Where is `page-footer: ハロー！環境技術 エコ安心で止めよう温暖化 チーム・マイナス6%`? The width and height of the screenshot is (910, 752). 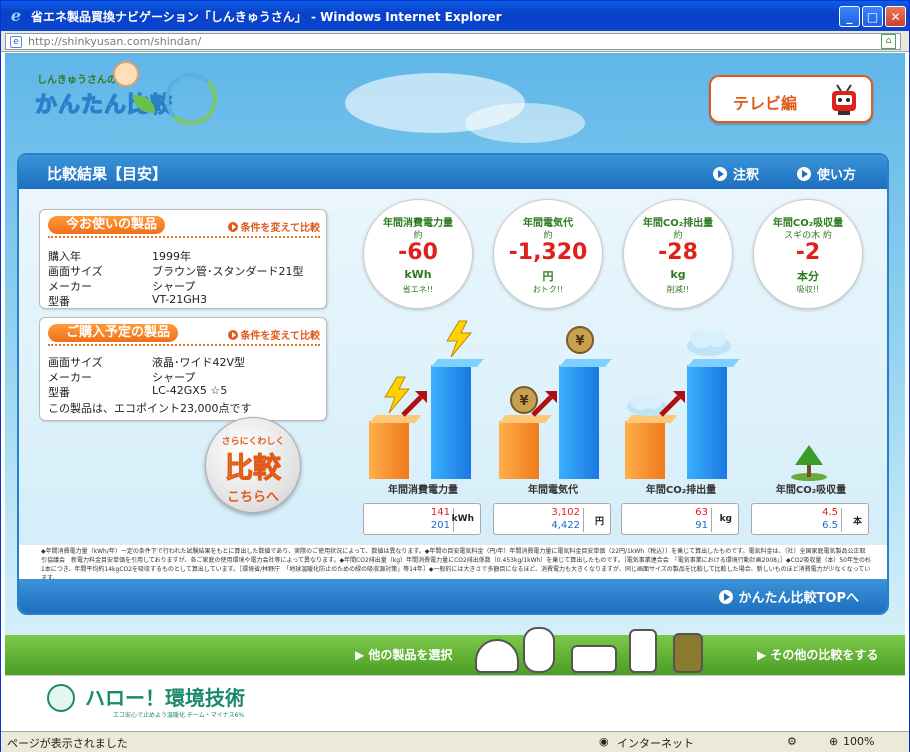
page-footer: ハロー！環境技術 エコ安心で止めよう温暖化 チーム・マイナス6% is located at coordinates (455, 703).